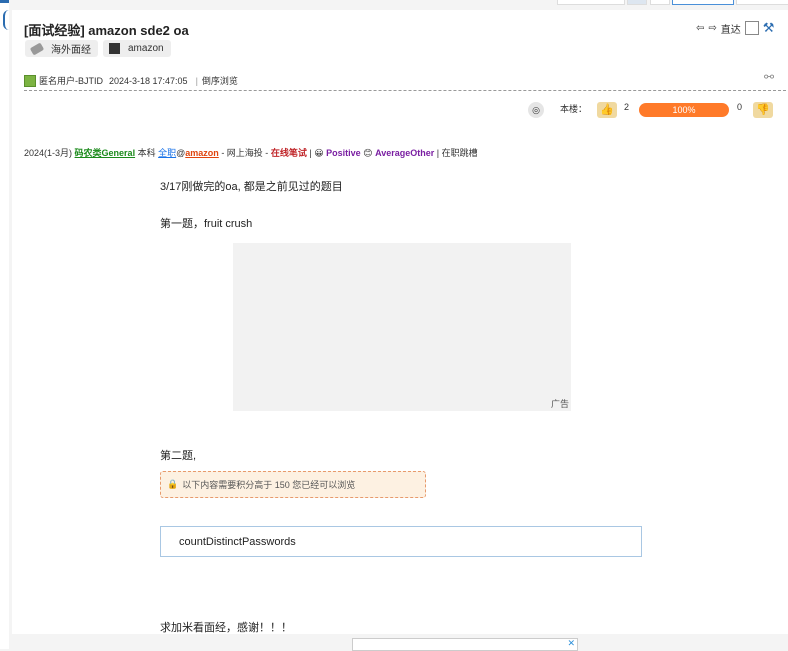 This screenshot has height=651, width=788. I want to click on meta-company: amazon, so click(202, 153).